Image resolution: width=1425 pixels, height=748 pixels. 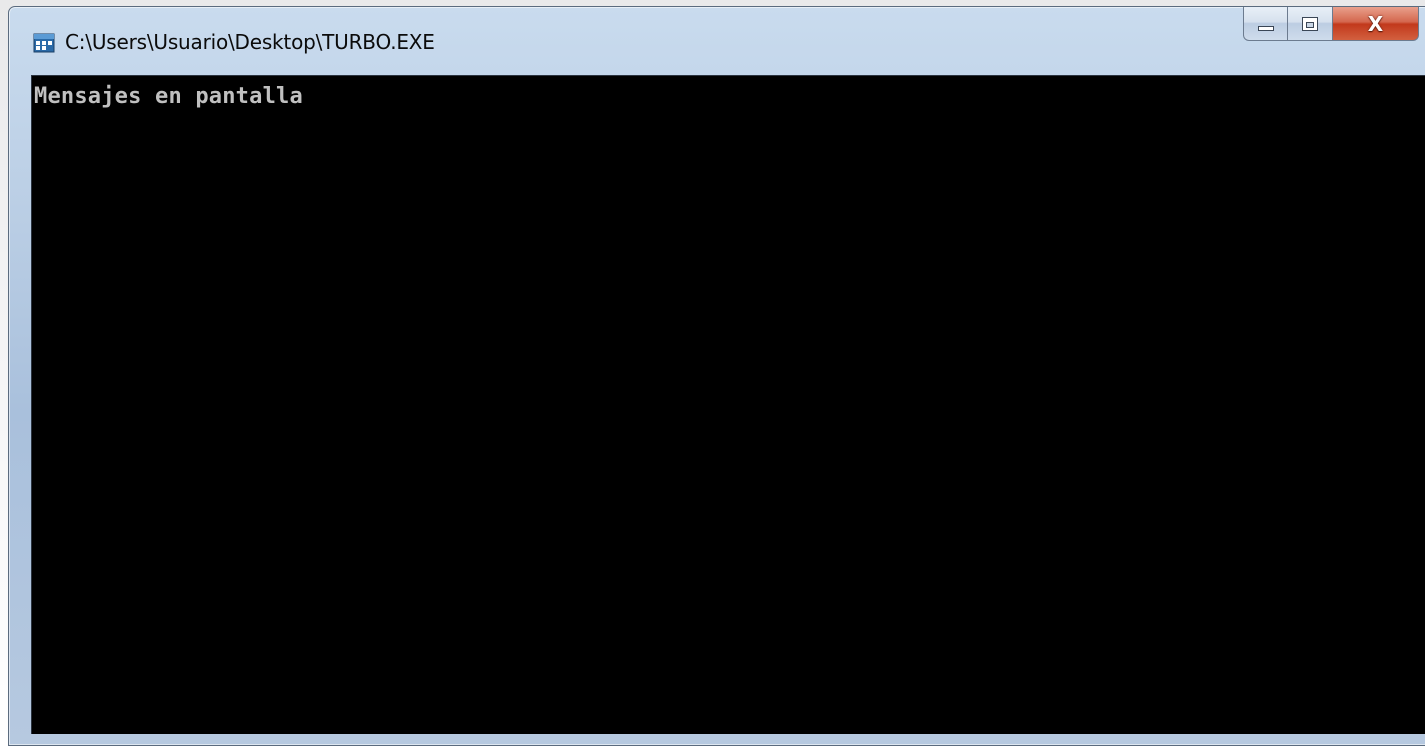 I want to click on minimize-icon, so click(x=1265, y=28).